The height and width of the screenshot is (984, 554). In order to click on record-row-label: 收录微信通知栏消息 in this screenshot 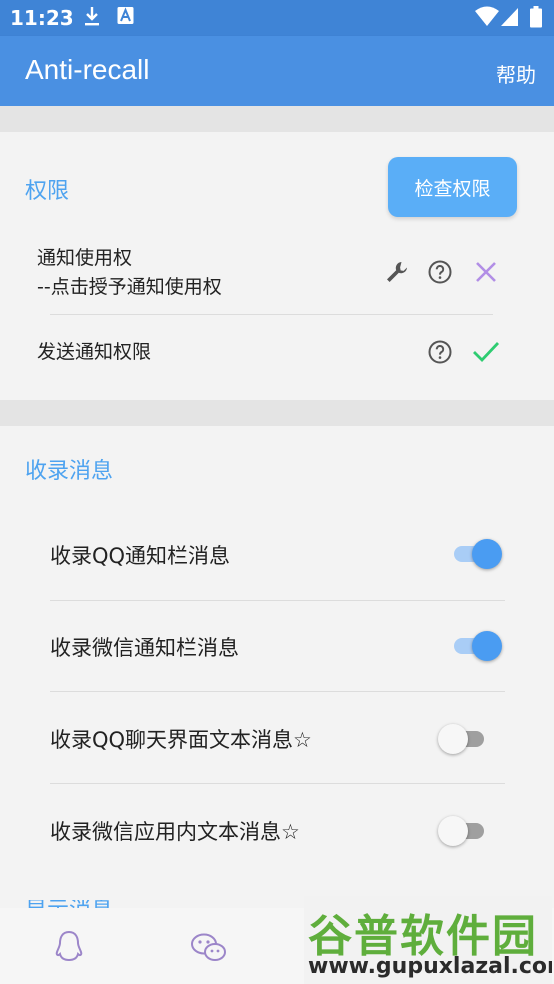, I will do `click(144, 648)`.